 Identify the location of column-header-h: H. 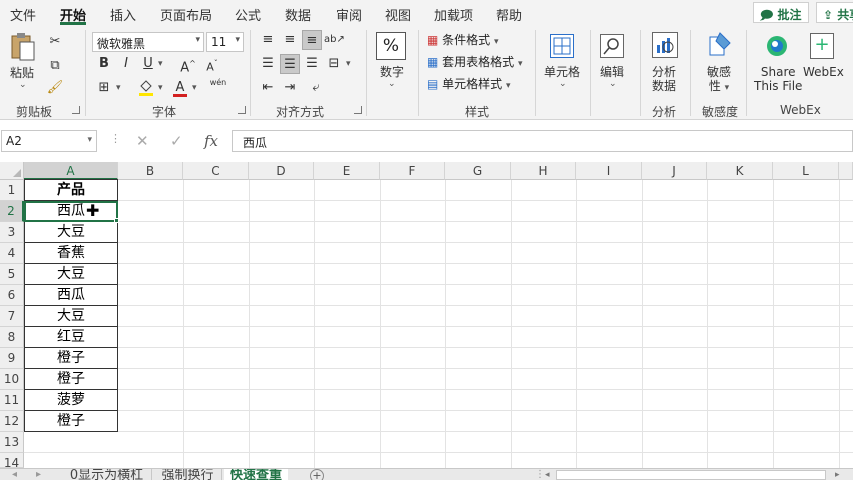
(543, 171).